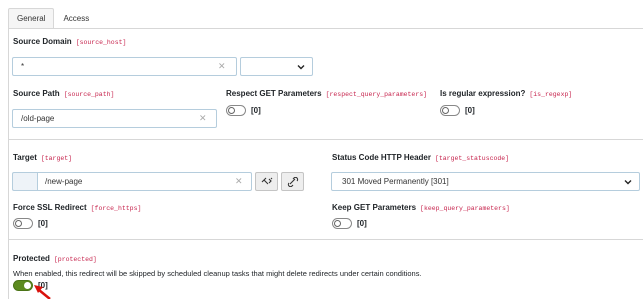 The image size is (643, 299). What do you see at coordinates (42, 292) in the screenshot?
I see `red-arrow-pointer` at bounding box center [42, 292].